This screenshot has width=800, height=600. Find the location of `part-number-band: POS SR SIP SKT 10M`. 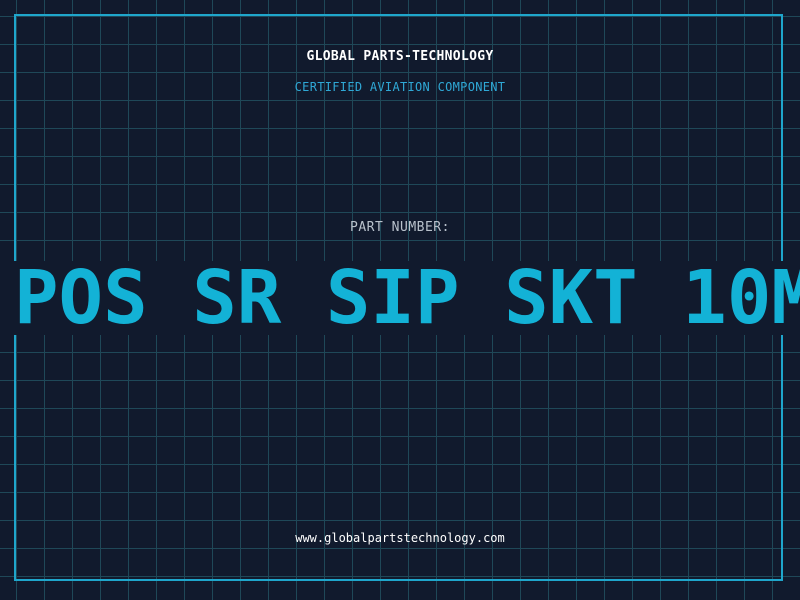

part-number-band: POS SR SIP SKT 10M is located at coordinates (400, 298).